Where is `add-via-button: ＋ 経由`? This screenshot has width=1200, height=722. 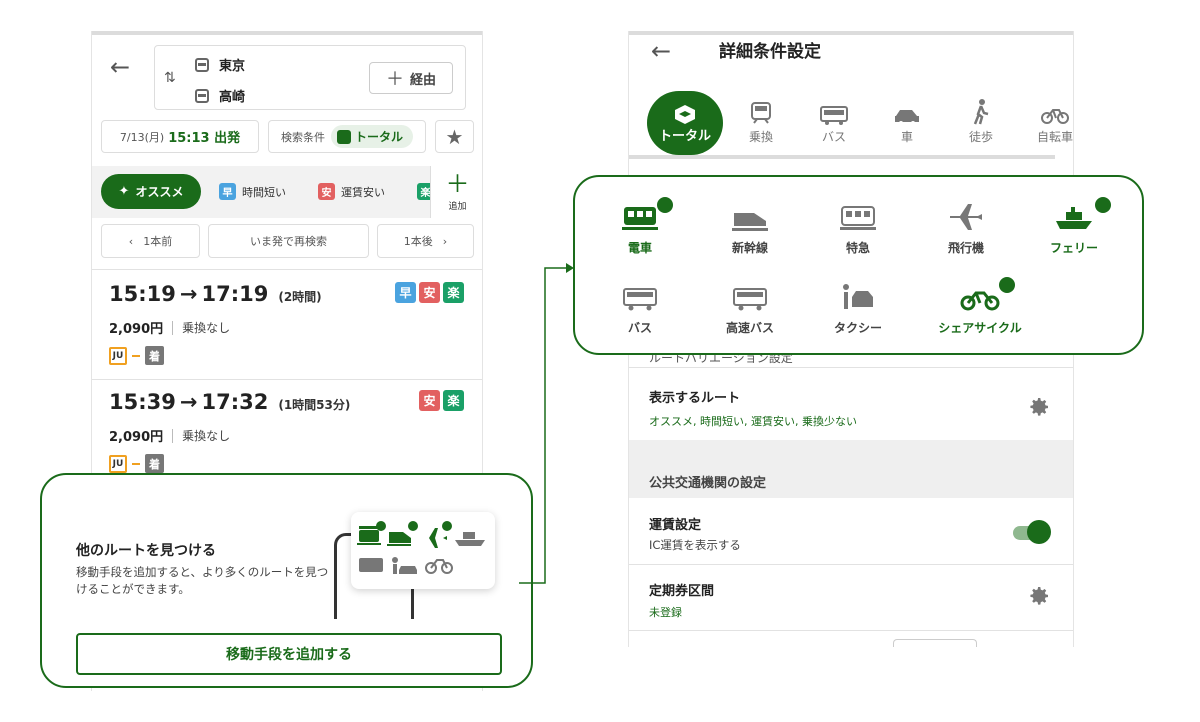 add-via-button: ＋ 経由 is located at coordinates (411, 78).